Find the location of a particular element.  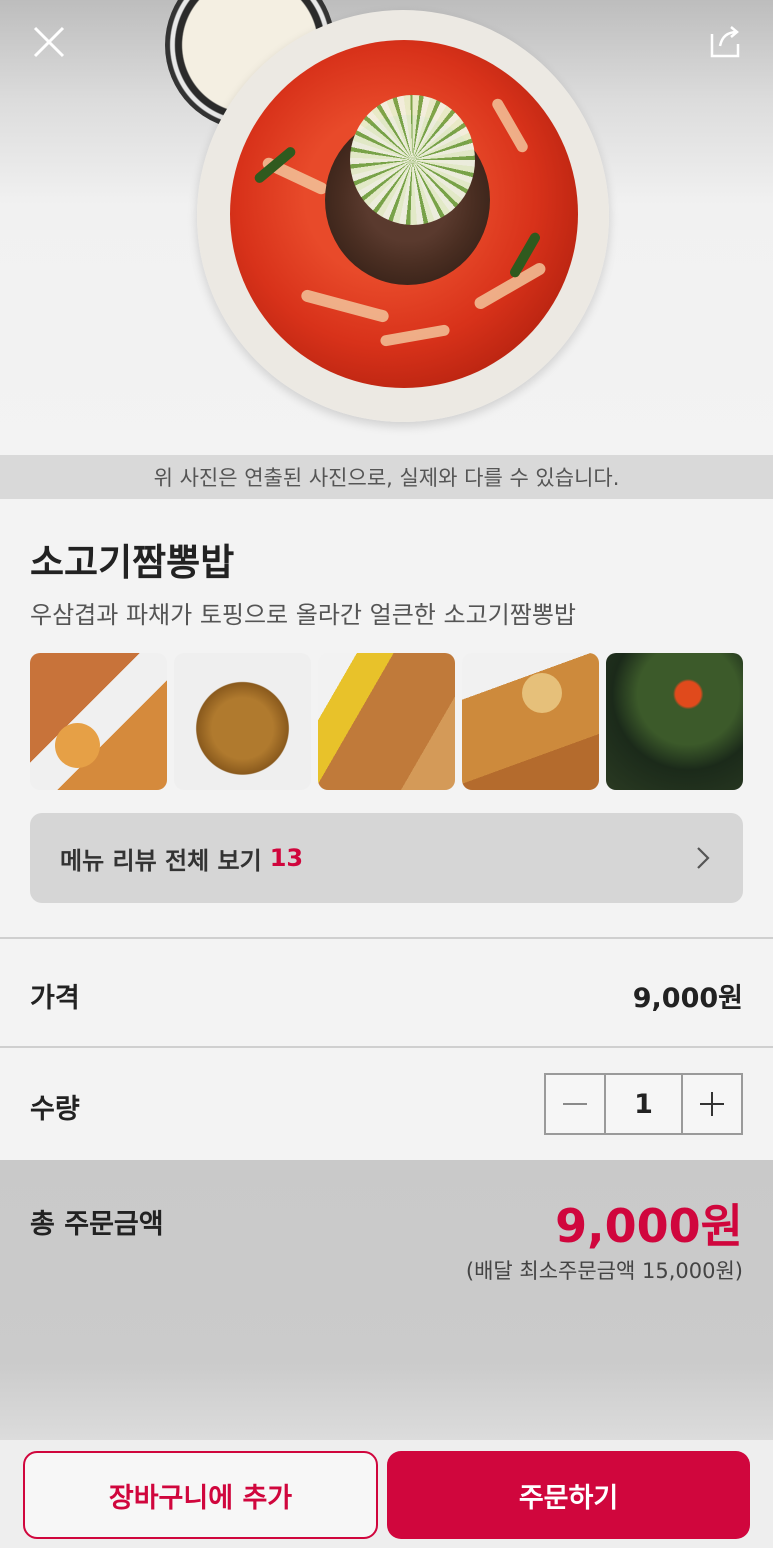

plus-icon is located at coordinates (712, 1104).